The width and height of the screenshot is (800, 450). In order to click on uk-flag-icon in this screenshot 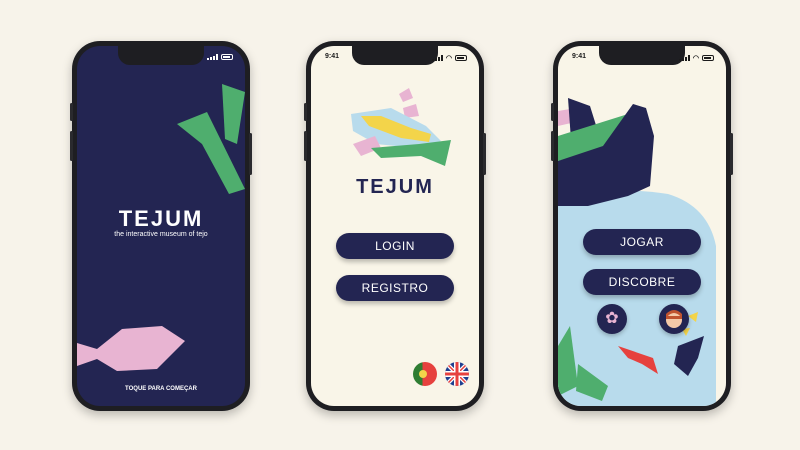, I will do `click(457, 374)`.